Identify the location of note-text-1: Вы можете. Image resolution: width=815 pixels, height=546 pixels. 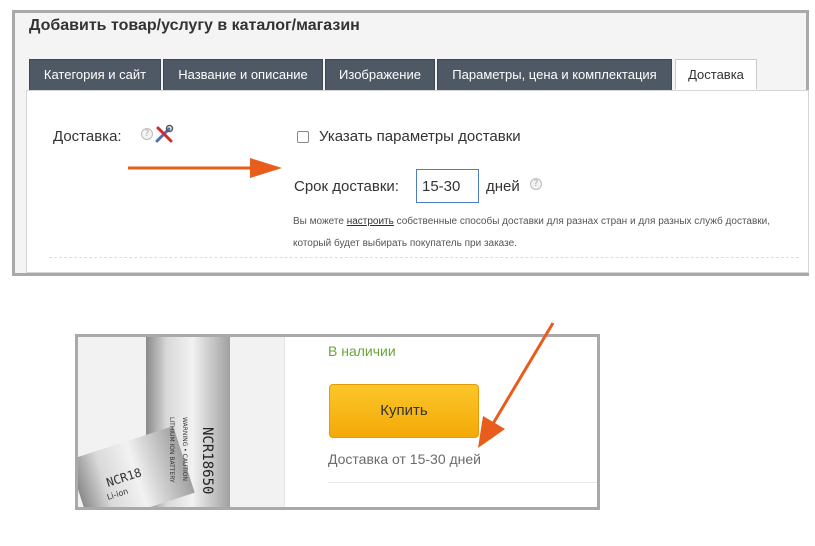
(320, 221).